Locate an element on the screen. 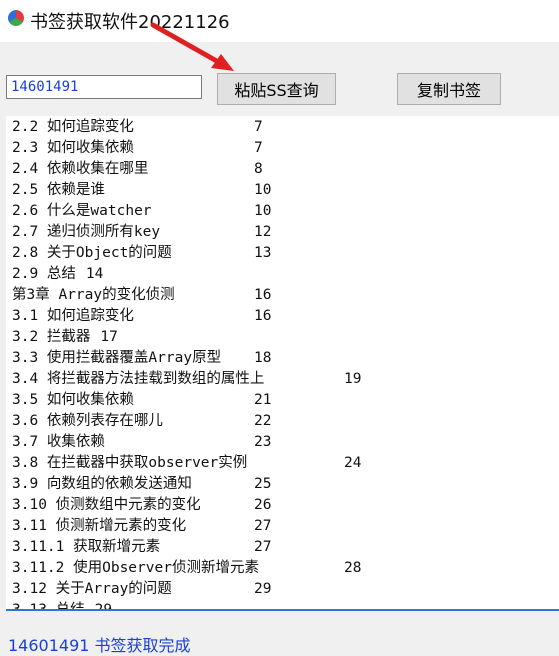  app-pie-icon is located at coordinates (16, 18).